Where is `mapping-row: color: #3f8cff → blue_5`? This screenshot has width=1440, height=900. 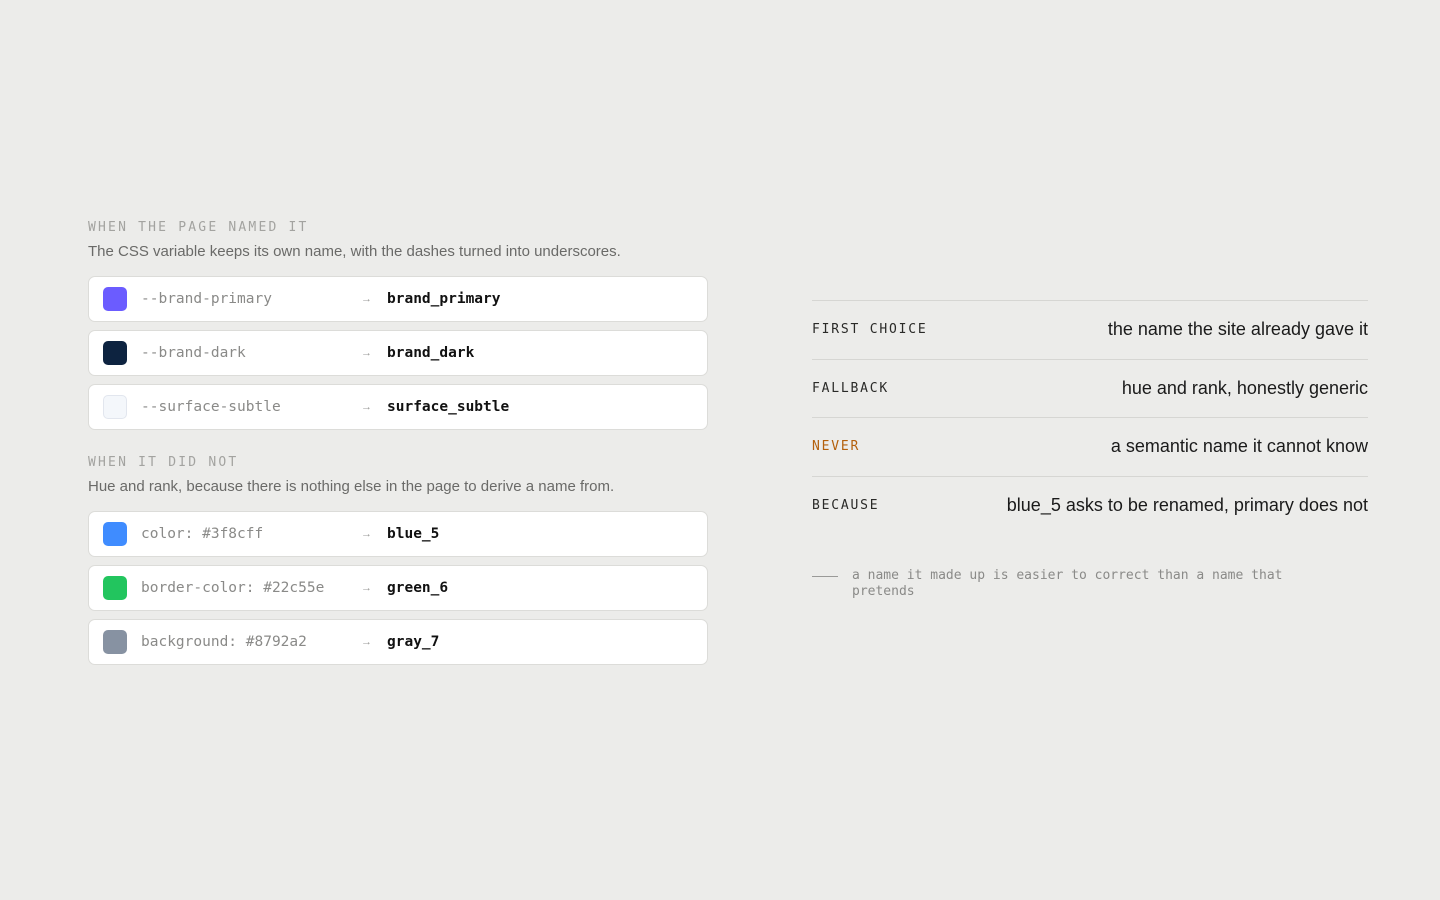
mapping-row: color: #3f8cff → blue_5 is located at coordinates (398, 534).